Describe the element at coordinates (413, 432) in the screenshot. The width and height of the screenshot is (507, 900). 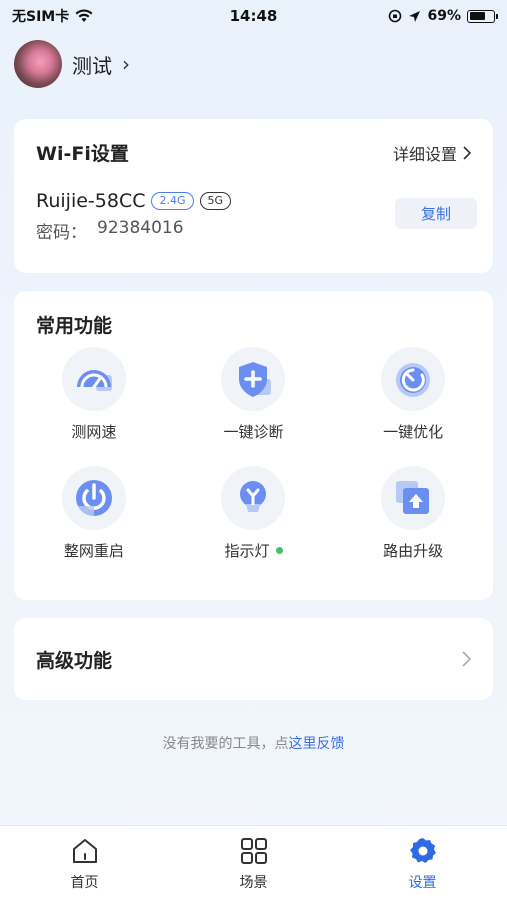
I see `one-click-optimize-label: 一键优化` at that location.